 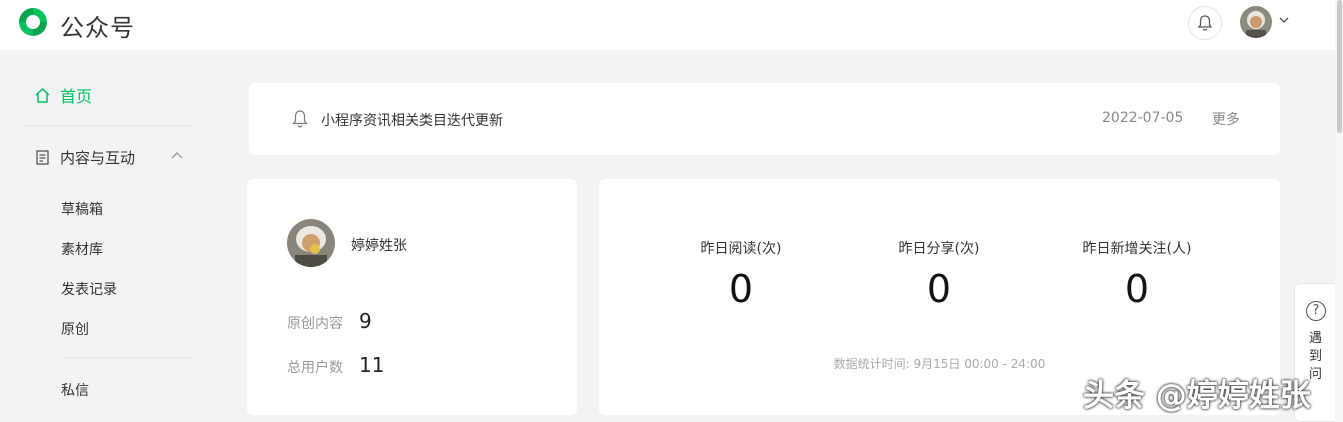 I want to click on metric-label: 昨日新增关注(人), so click(x=1137, y=249).